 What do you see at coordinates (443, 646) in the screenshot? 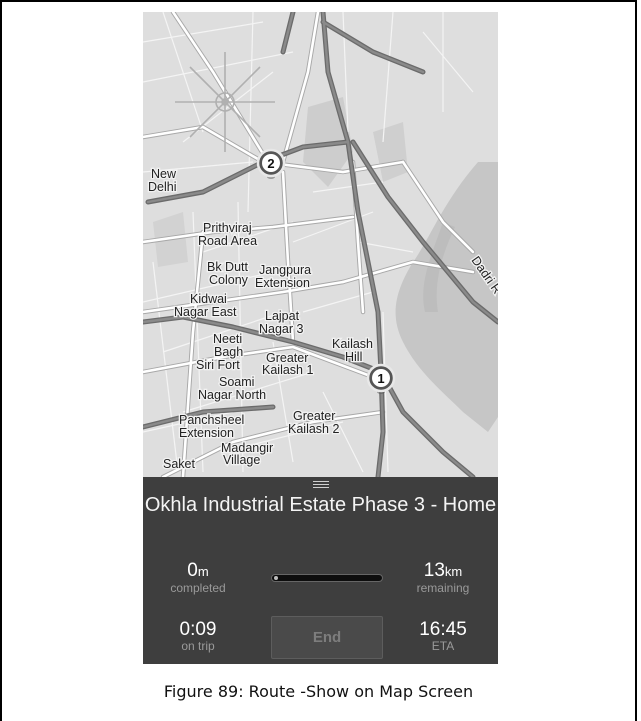
I see `eta-label: ETA` at bounding box center [443, 646].